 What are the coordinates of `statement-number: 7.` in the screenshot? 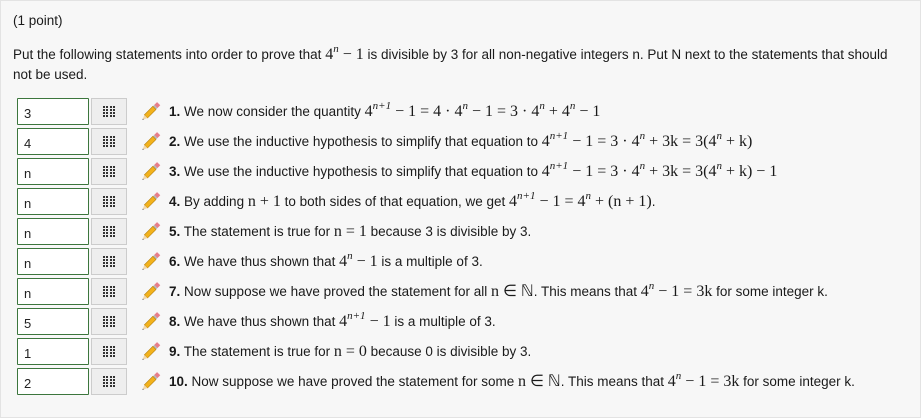 It's located at (175, 291).